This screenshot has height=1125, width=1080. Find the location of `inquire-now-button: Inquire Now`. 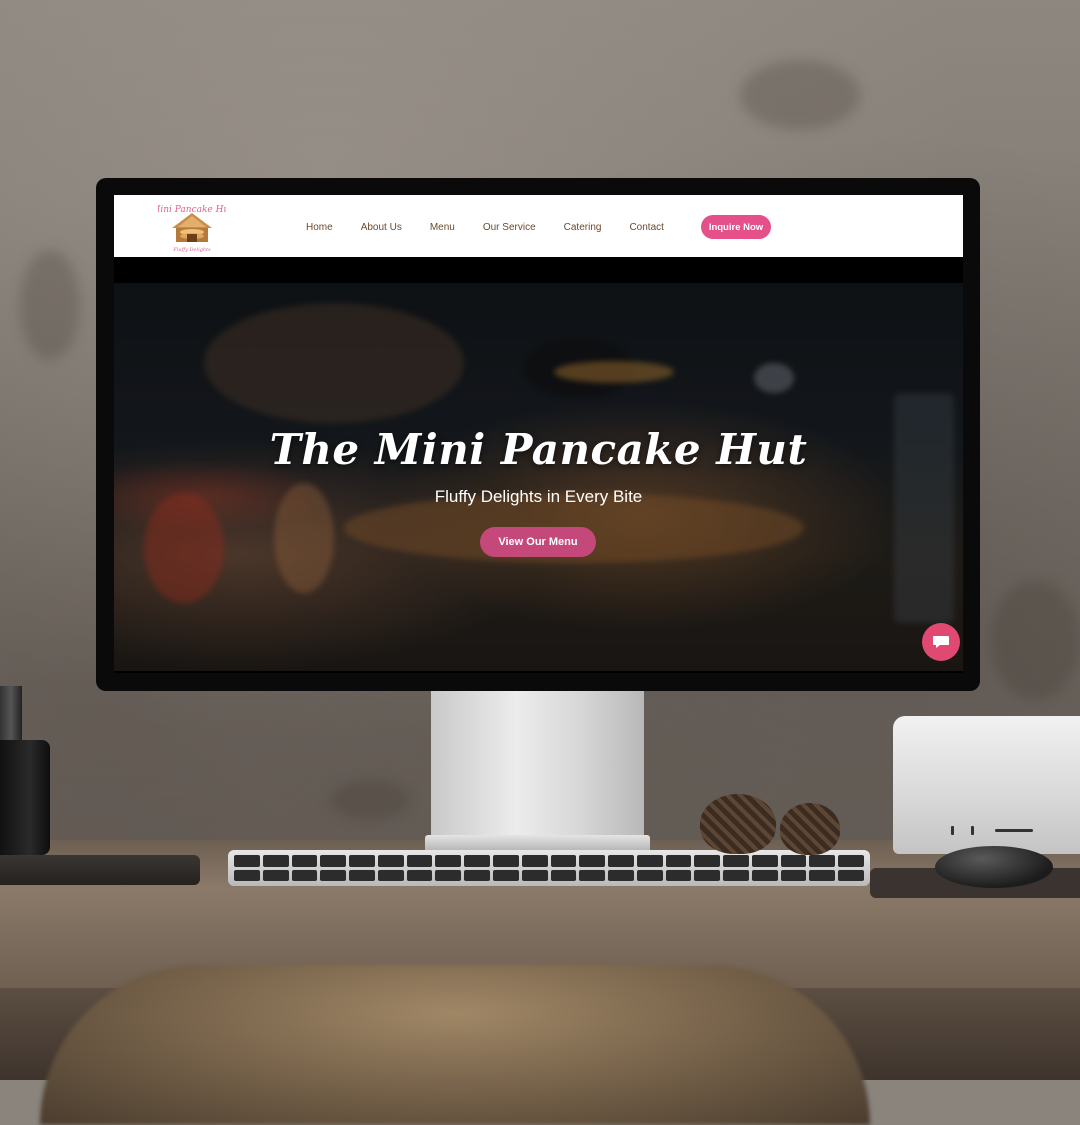

inquire-now-button: Inquire Now is located at coordinates (736, 227).